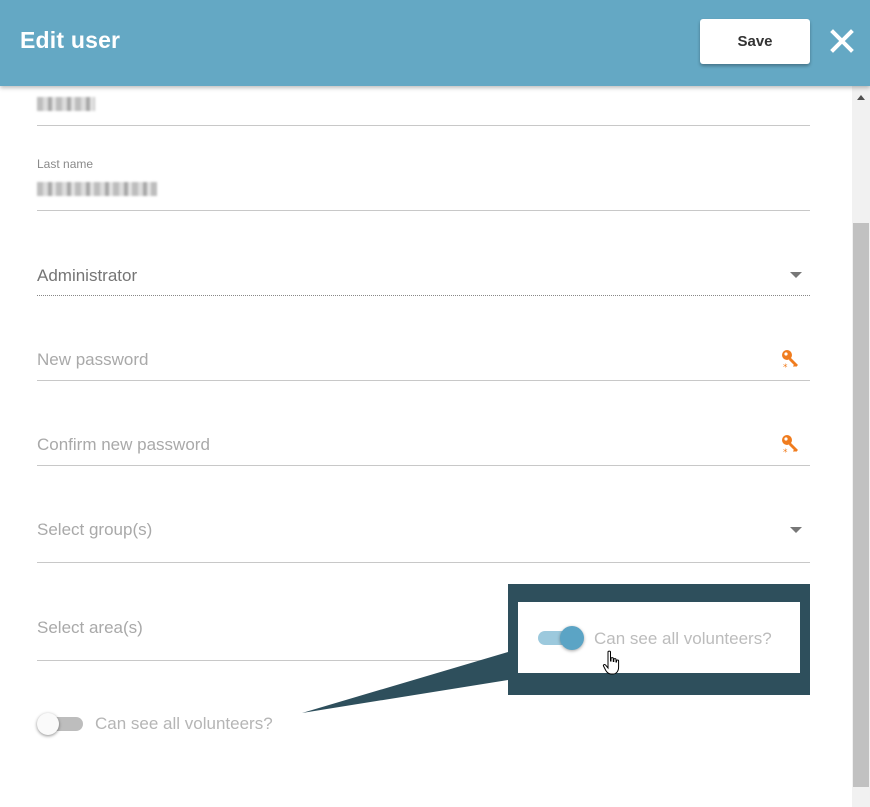 The height and width of the screenshot is (807, 870). Describe the element at coordinates (423, 106) in the screenshot. I see `first-name-field` at that location.